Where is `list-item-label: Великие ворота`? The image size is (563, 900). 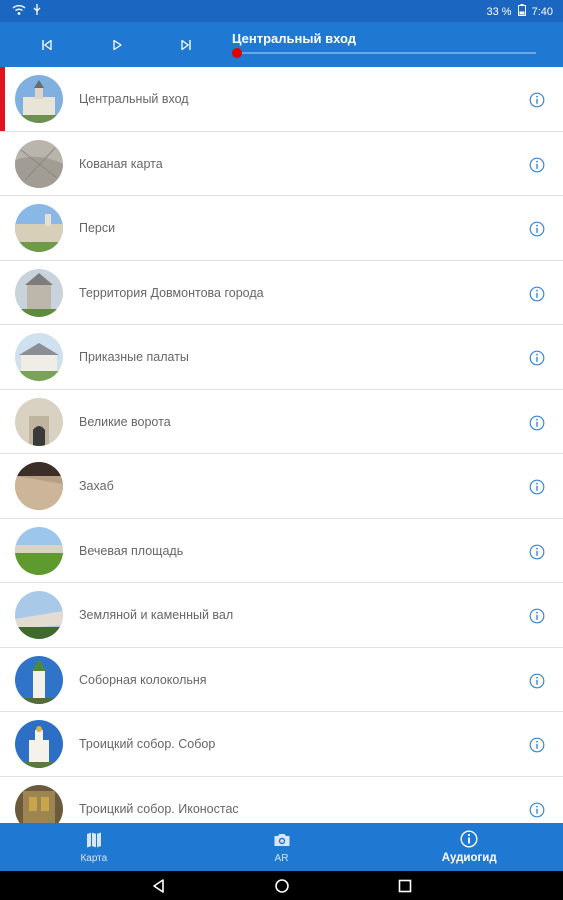
list-item-label: Великие ворота is located at coordinates (125, 421).